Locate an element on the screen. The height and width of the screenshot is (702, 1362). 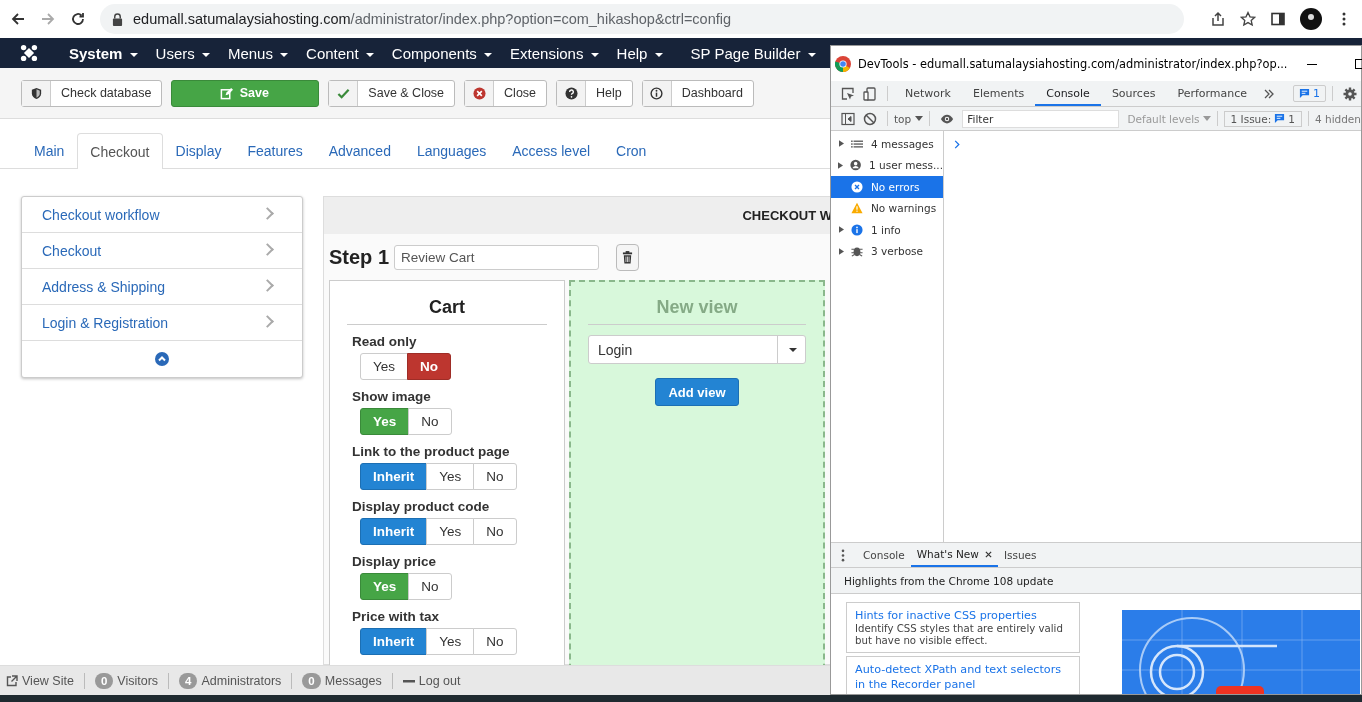
nav-menu-item: Menus is located at coordinates (258, 53).